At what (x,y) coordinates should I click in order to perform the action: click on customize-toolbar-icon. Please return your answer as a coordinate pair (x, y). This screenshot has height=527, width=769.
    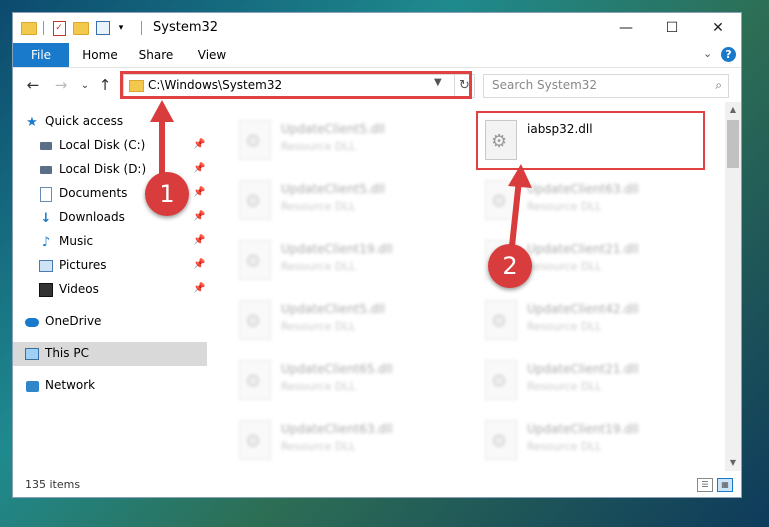
    Looking at the image, I should click on (103, 28).